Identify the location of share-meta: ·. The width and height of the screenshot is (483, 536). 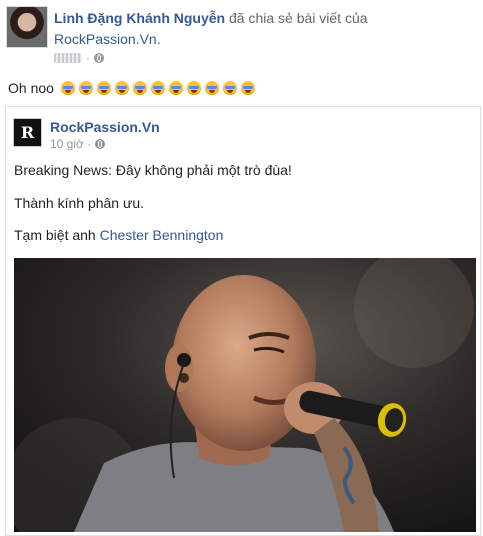
(79, 58).